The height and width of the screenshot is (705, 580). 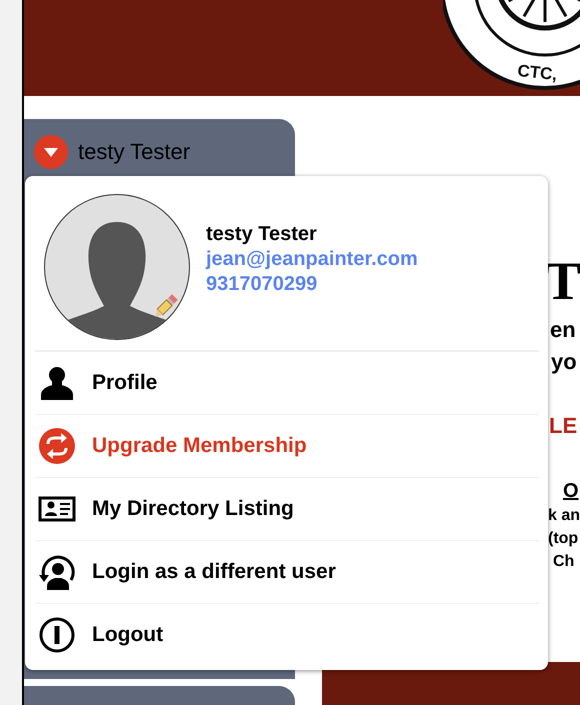 I want to click on body-text: Ch, so click(x=564, y=562).